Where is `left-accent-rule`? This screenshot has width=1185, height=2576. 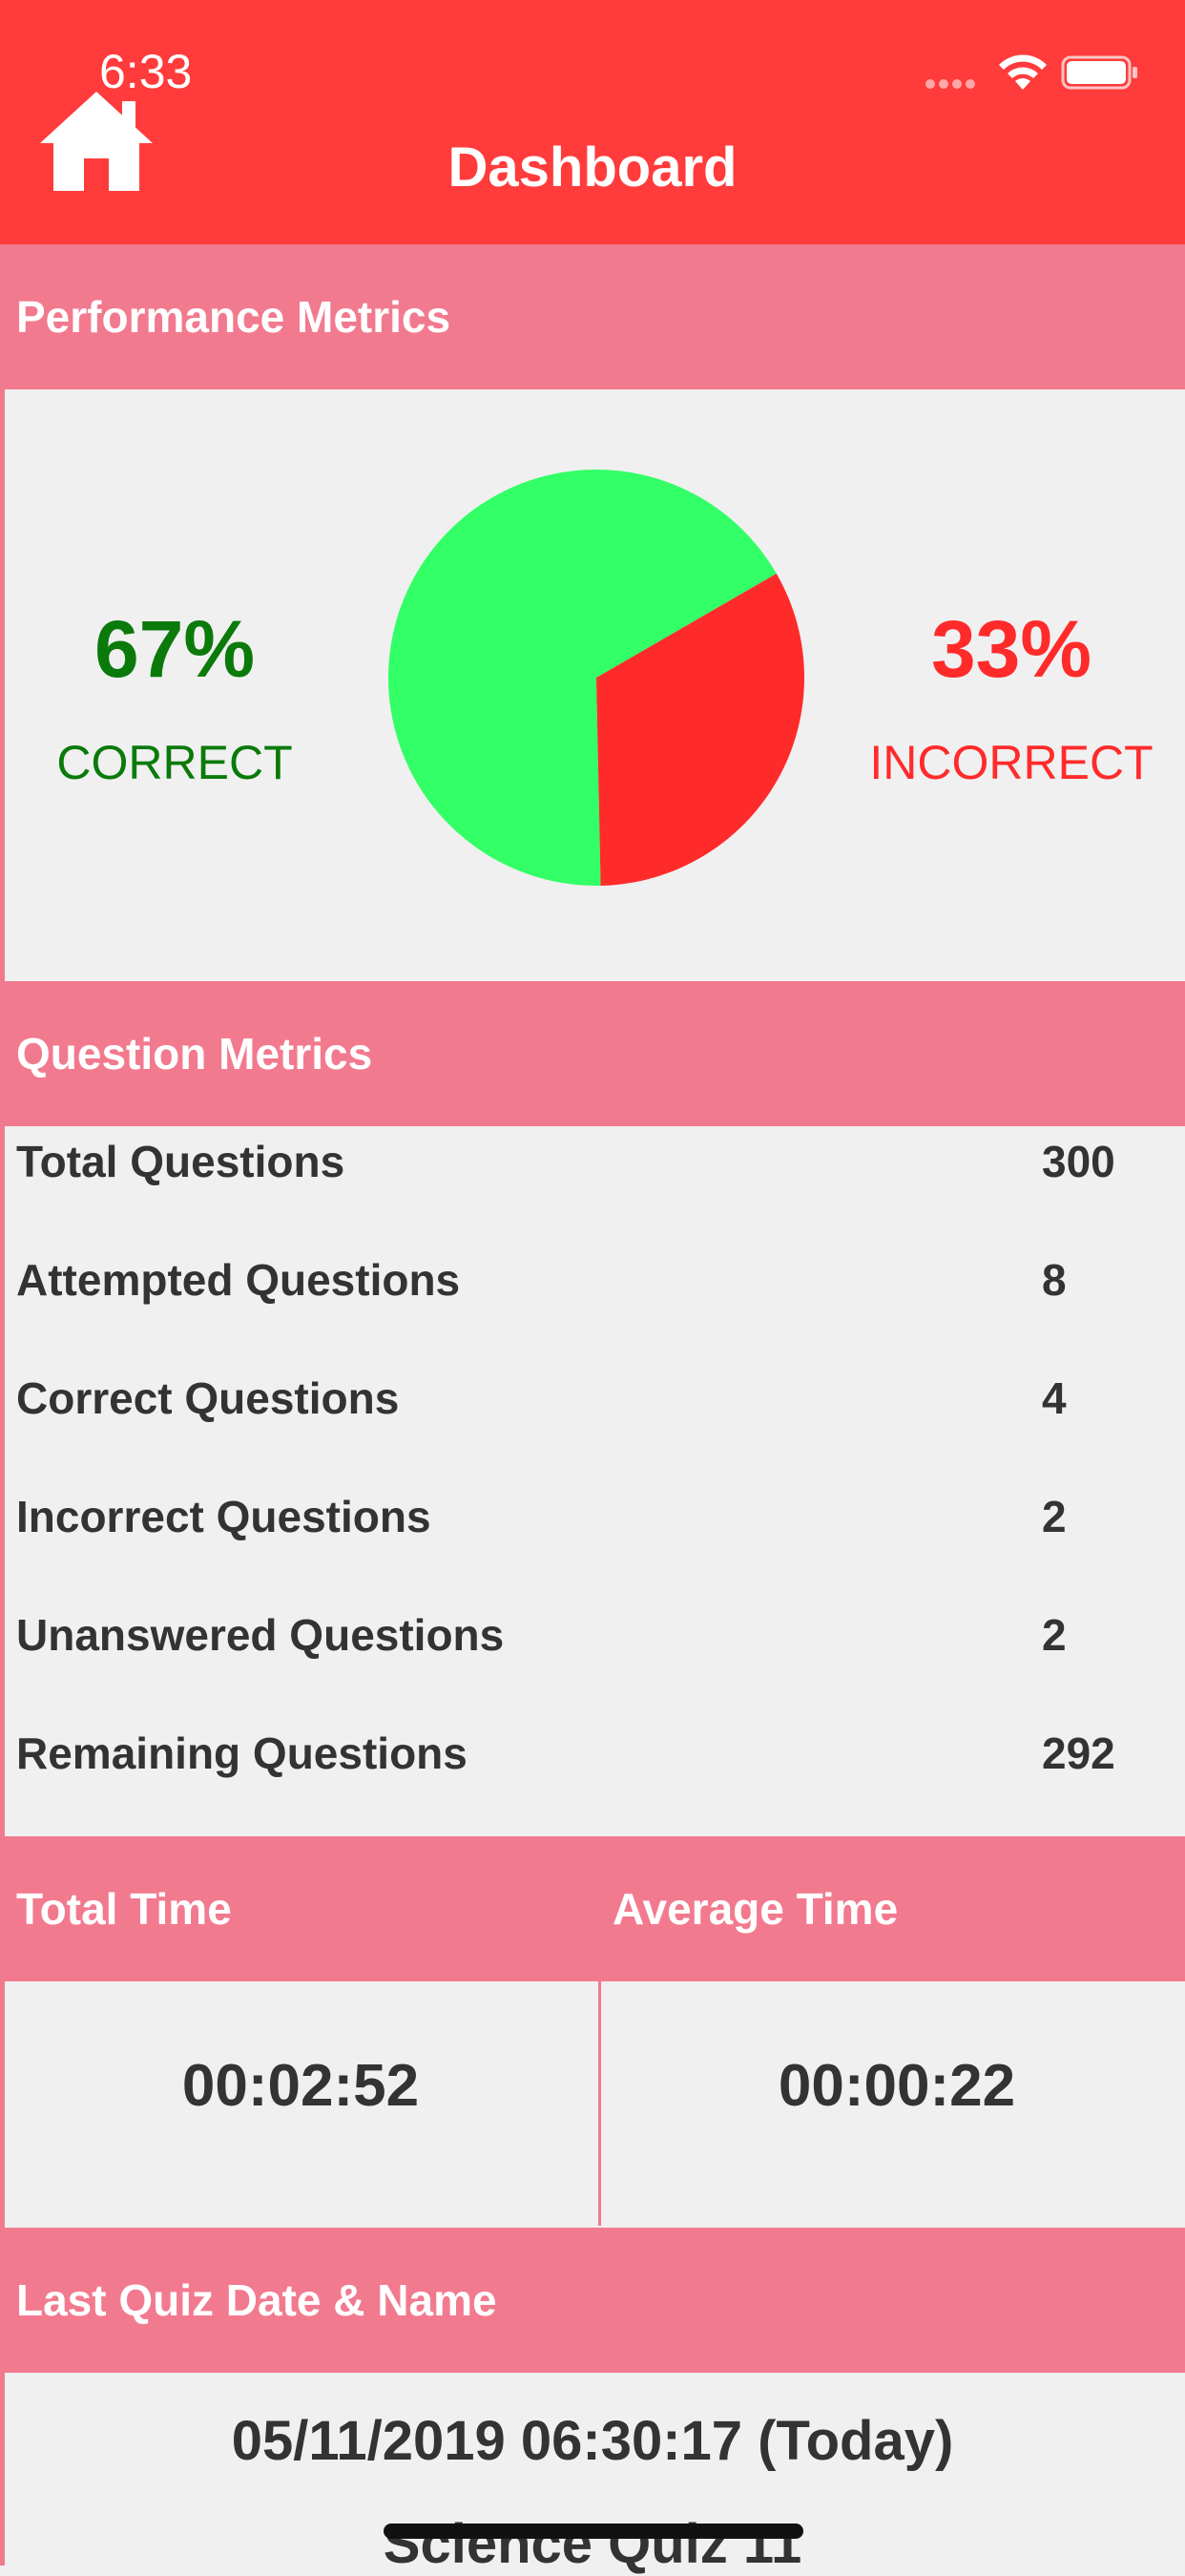
left-accent-rule is located at coordinates (3, 1405).